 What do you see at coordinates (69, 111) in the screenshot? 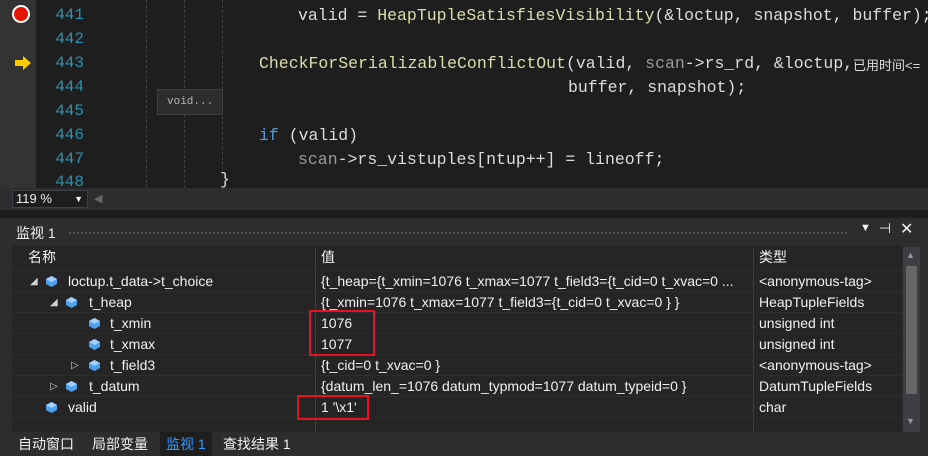
I see `line-number: 445` at bounding box center [69, 111].